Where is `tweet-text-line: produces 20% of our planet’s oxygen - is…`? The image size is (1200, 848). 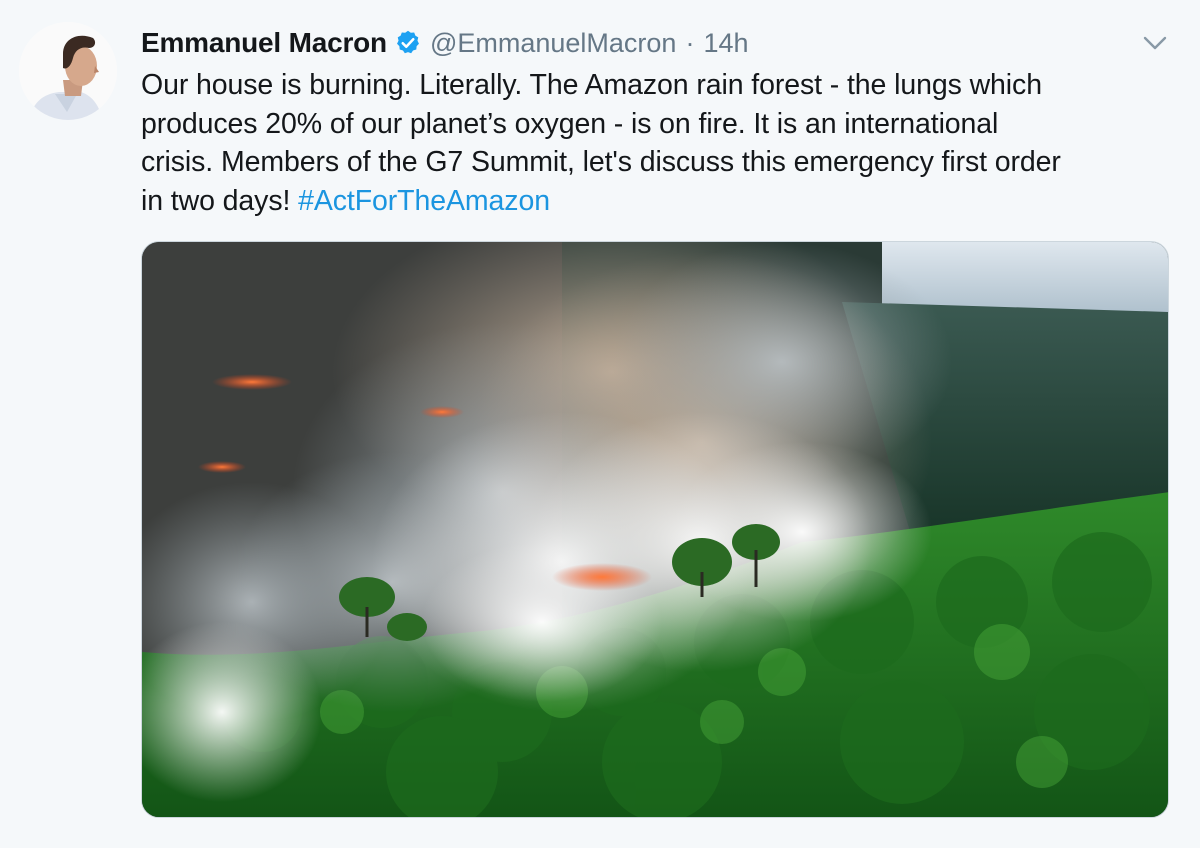
tweet-text-line: produces 20% of our planet’s oxygen - is… is located at coordinates (570, 123).